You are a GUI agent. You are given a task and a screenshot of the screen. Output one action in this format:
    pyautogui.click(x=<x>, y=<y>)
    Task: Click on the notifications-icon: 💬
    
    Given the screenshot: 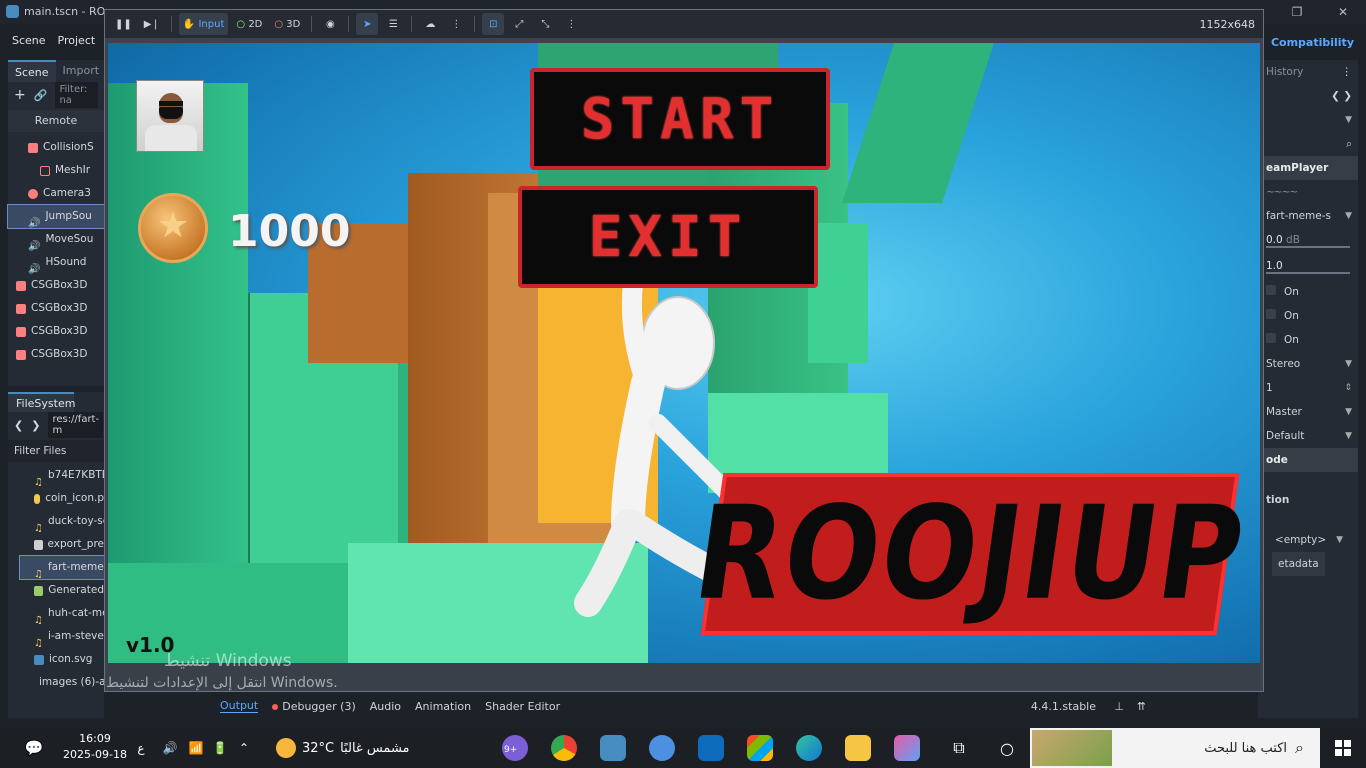 What is the action you would take?
    pyautogui.click(x=34, y=748)
    